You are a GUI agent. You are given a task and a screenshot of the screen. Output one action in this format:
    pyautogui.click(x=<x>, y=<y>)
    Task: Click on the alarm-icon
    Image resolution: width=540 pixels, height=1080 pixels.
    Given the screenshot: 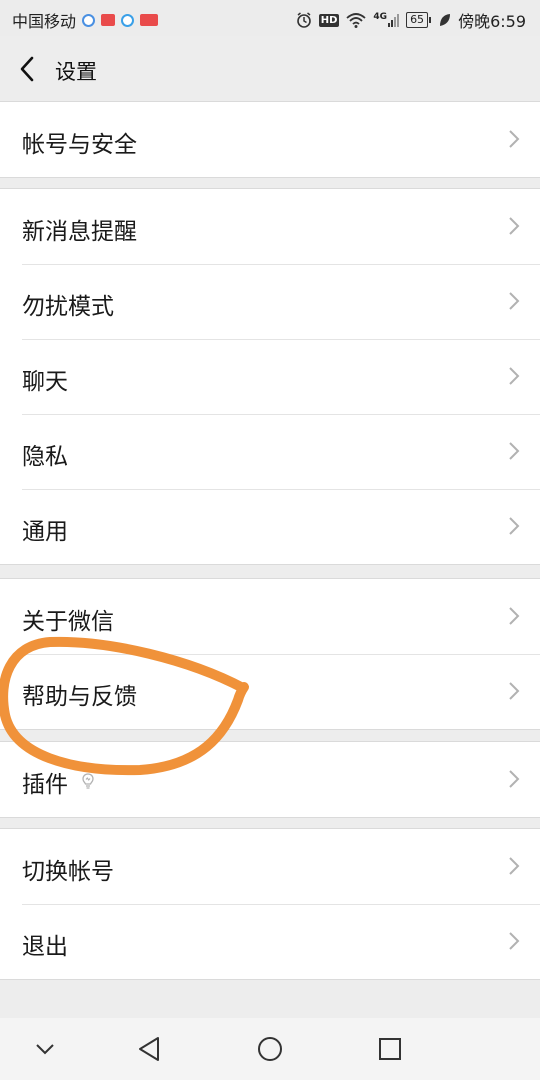 What is the action you would take?
    pyautogui.click(x=303, y=20)
    